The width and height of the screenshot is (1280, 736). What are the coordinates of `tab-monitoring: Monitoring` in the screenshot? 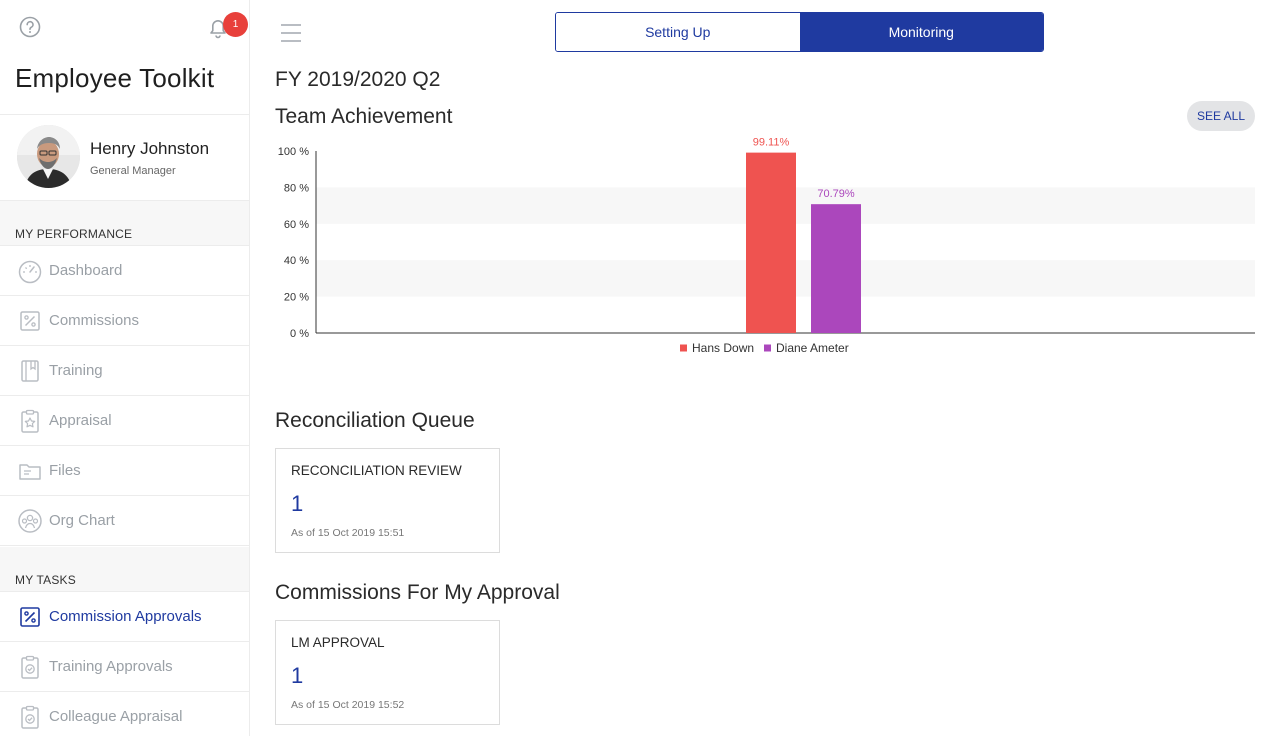 It's located at (921, 32).